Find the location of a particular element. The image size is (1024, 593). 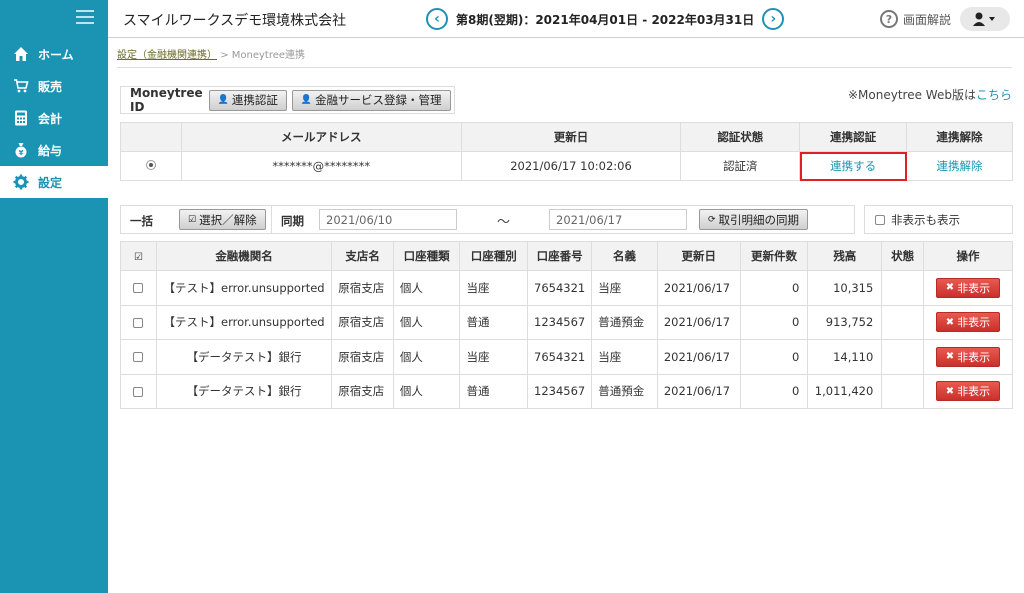

sidebar-item-home: ホーム is located at coordinates (54, 54).